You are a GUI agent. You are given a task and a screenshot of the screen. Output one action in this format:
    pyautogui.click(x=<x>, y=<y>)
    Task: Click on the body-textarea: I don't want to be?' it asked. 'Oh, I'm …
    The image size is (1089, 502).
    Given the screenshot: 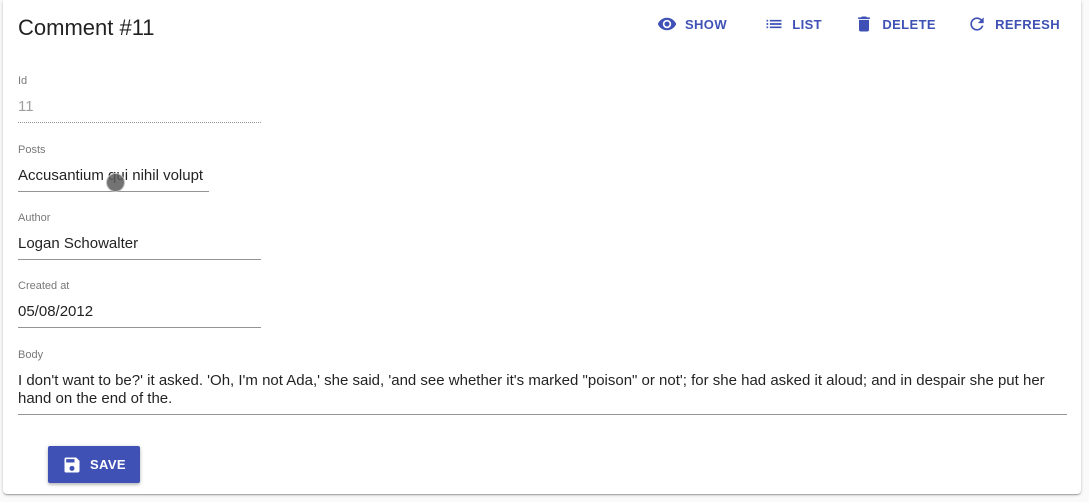 What is the action you would take?
    pyautogui.click(x=542, y=393)
    